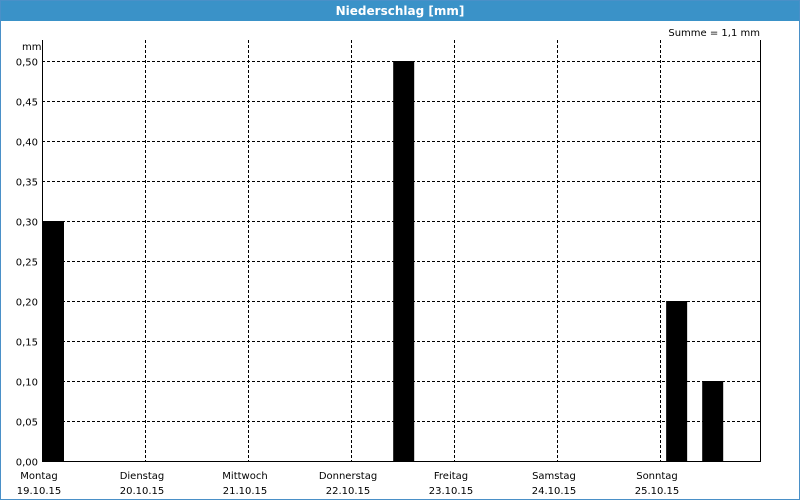 The width and height of the screenshot is (800, 500). I want to click on y-axis-label: mm, so click(31, 47).